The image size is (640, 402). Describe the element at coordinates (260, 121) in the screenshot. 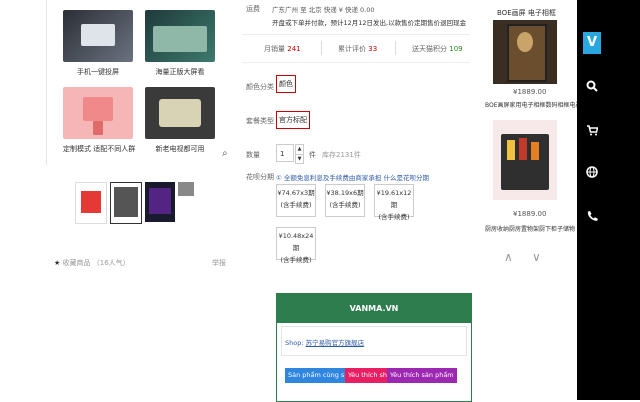

I see `package-label: 套餐类型` at that location.